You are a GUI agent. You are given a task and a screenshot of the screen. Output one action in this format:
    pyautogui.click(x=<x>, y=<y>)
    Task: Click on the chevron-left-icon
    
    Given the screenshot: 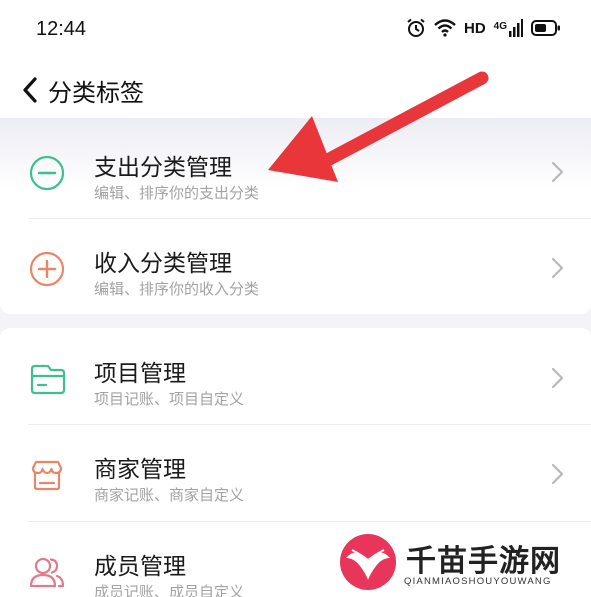 What is the action you would take?
    pyautogui.click(x=30, y=90)
    